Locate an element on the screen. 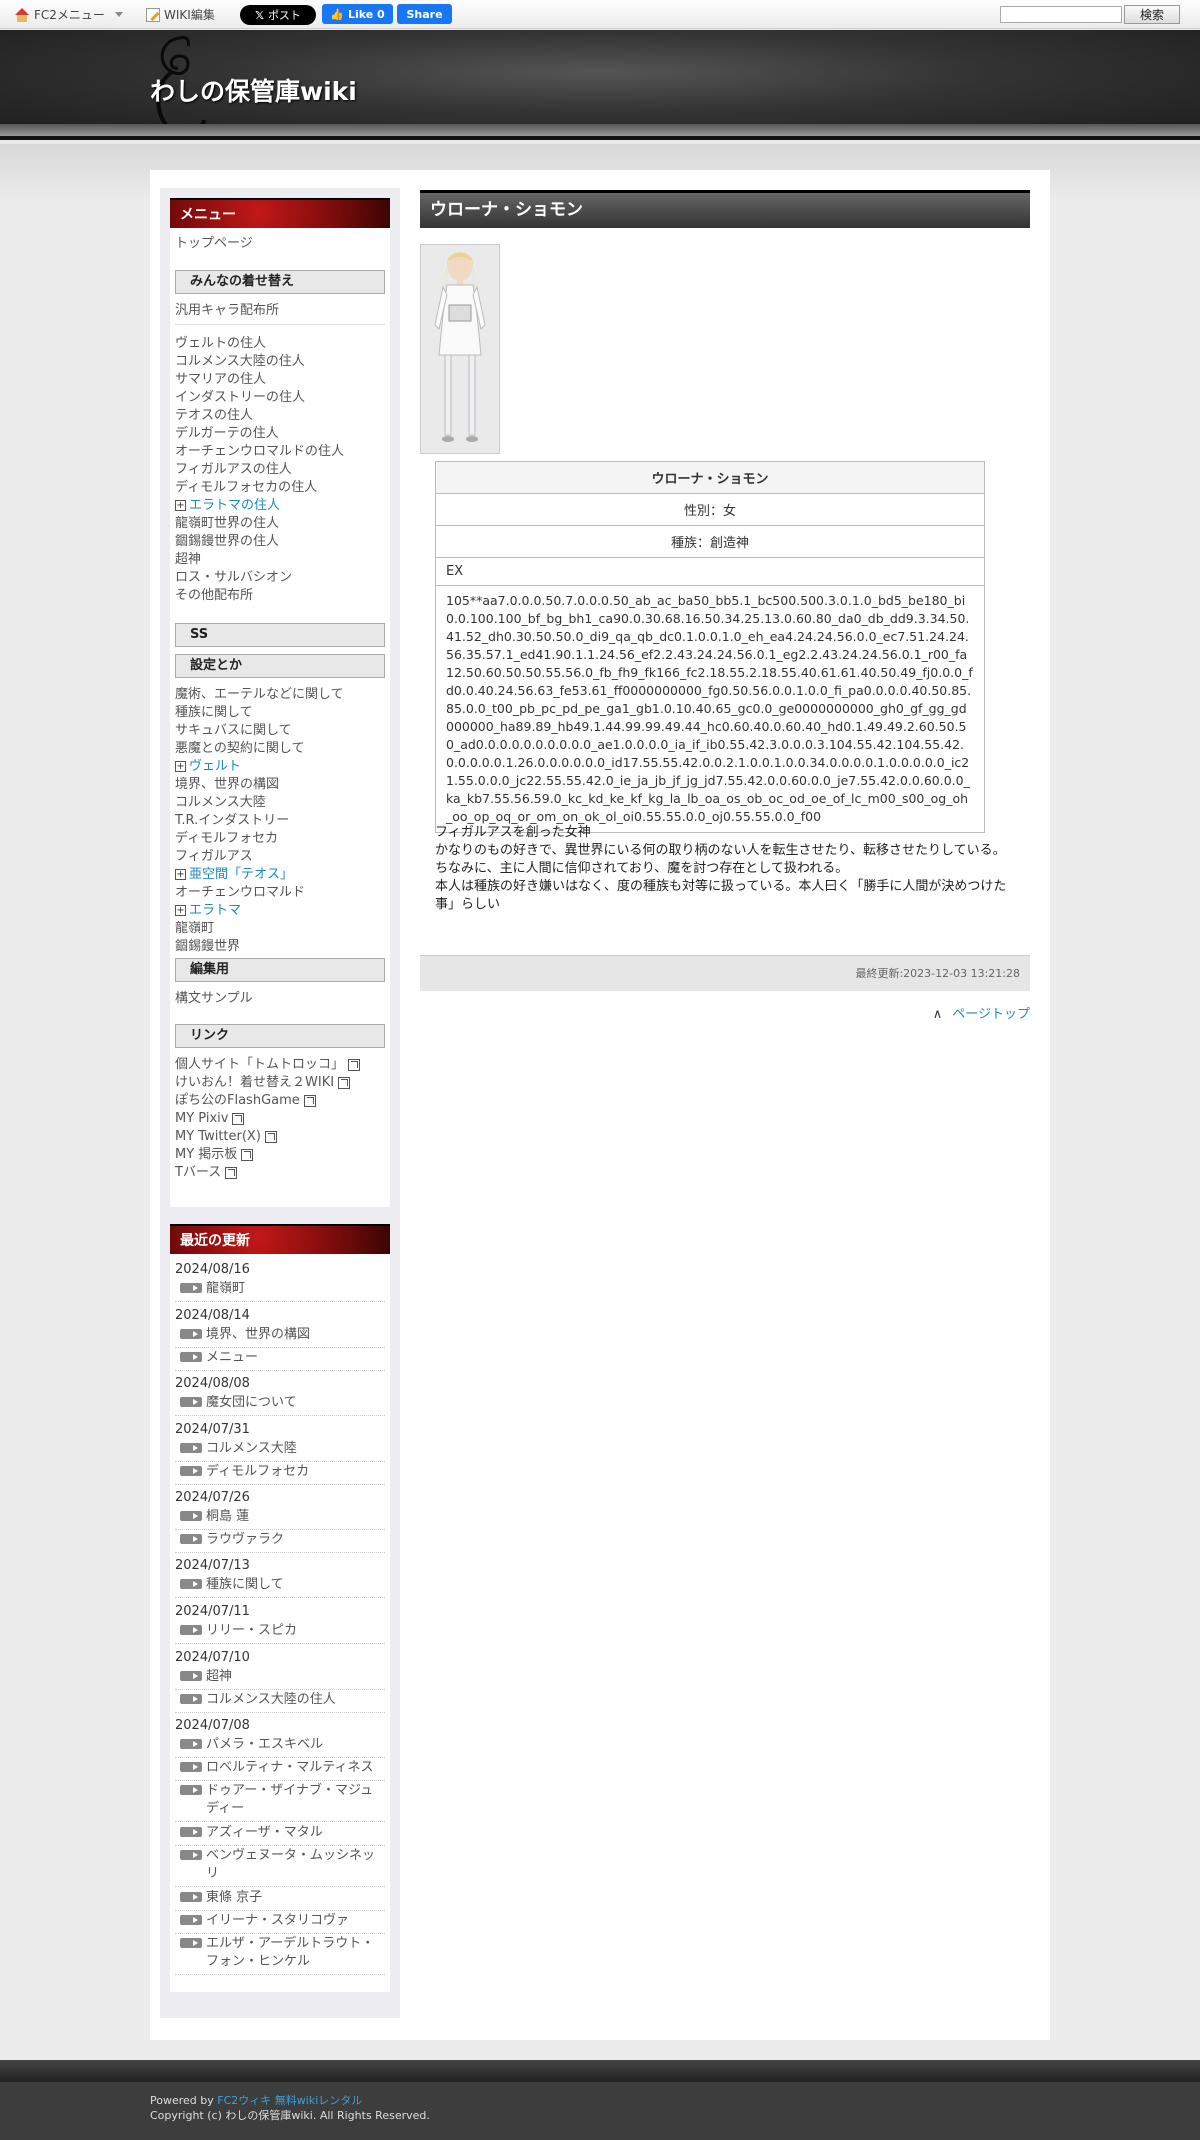 This screenshot has width=1200, height=2140. update-item-link: ベンヴェヌータ・ムッシネッリ is located at coordinates (280, 1866).